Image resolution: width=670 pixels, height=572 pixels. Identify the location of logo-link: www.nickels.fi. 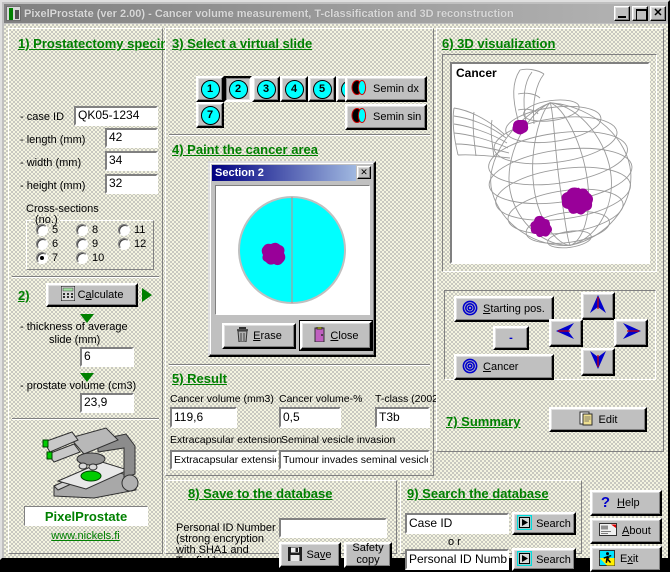
(85, 536).